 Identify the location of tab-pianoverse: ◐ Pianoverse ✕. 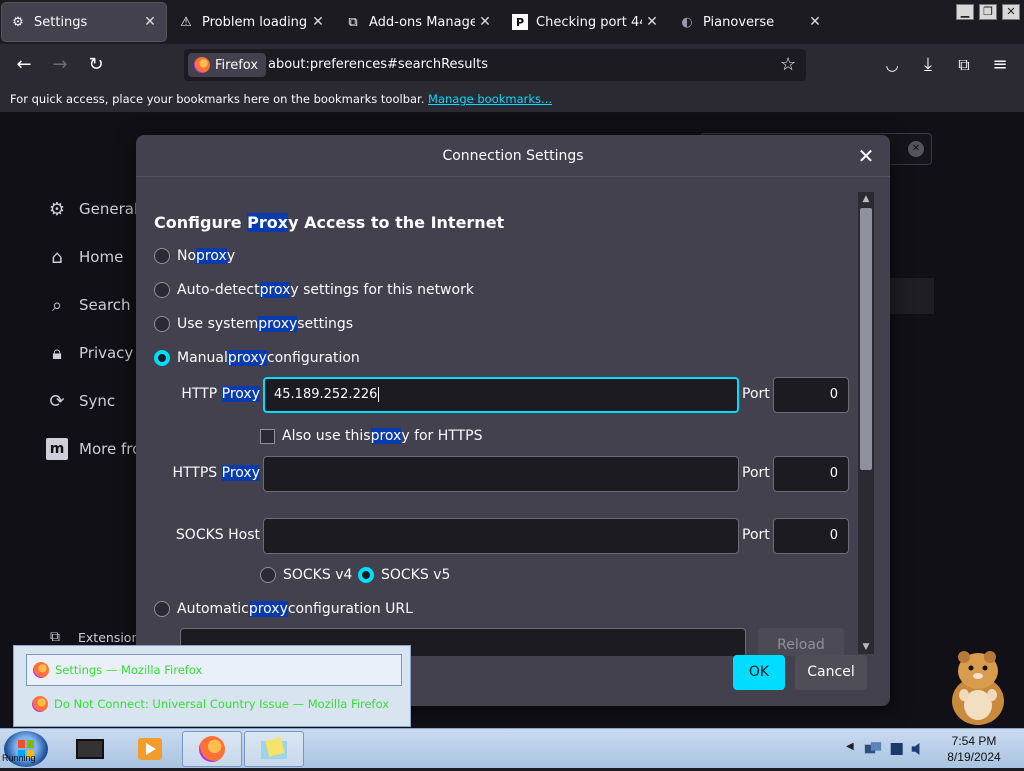
(751, 22).